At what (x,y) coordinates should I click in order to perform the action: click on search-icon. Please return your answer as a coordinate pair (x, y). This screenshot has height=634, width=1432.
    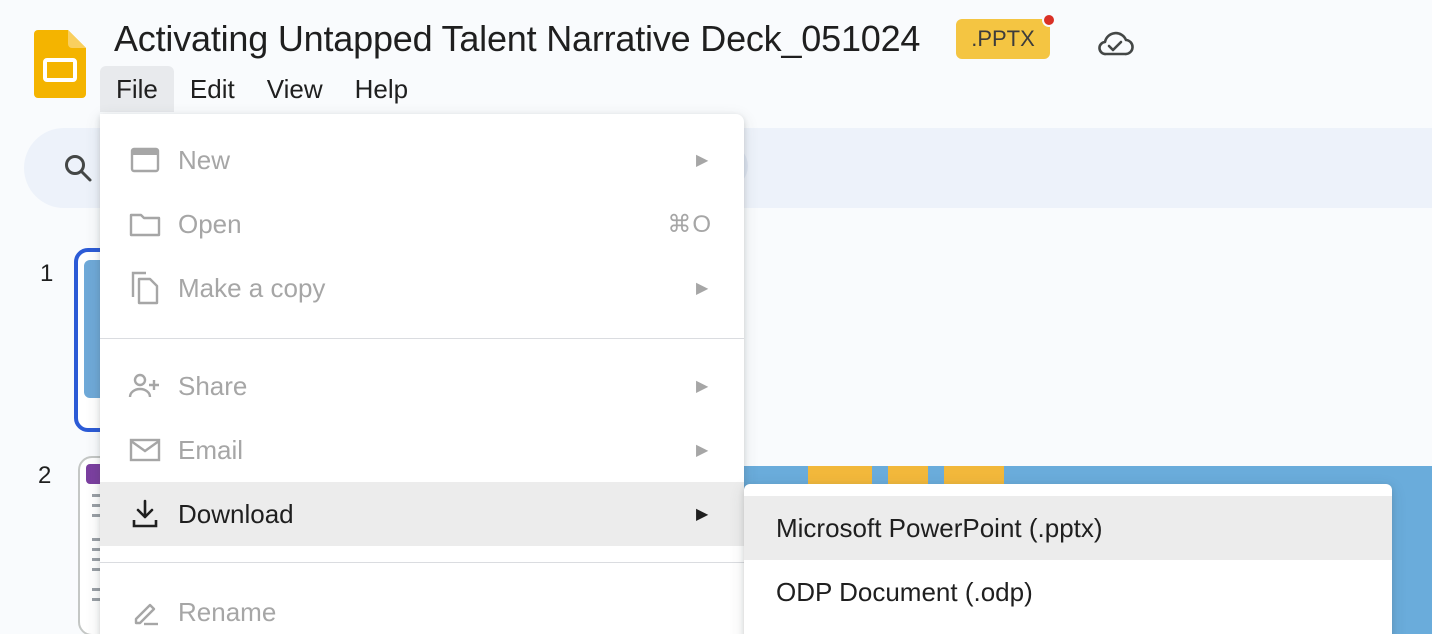
    Looking at the image, I should click on (78, 168).